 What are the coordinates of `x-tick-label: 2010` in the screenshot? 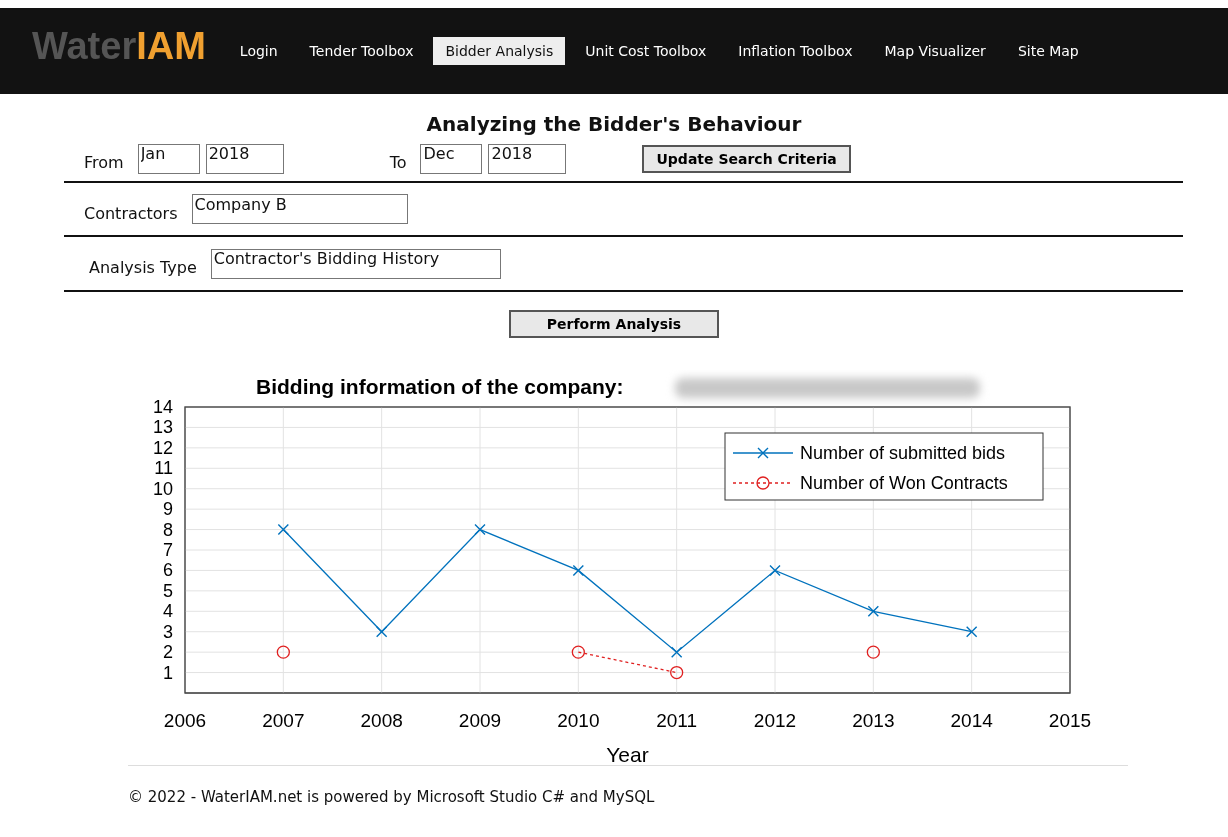 It's located at (578, 720).